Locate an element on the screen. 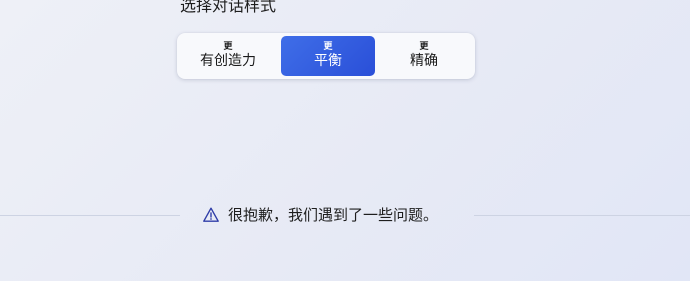 This screenshot has height=281, width=690. tone-option-creative: 更 有创造力 is located at coordinates (228, 56).